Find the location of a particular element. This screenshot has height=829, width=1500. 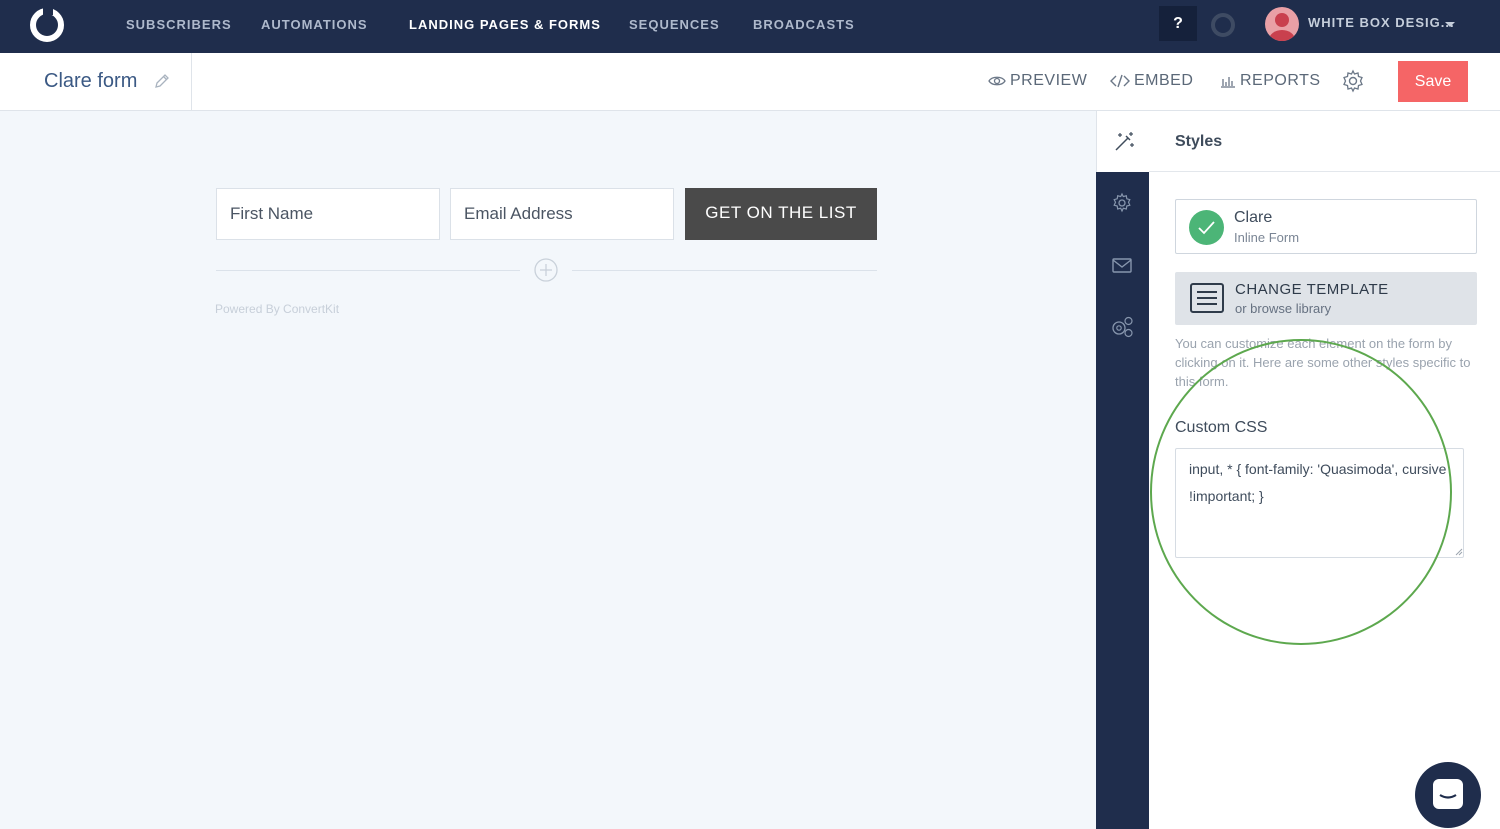

nav-item-landing-pages-forms: LANDING PAGES & FORMS is located at coordinates (505, 24).